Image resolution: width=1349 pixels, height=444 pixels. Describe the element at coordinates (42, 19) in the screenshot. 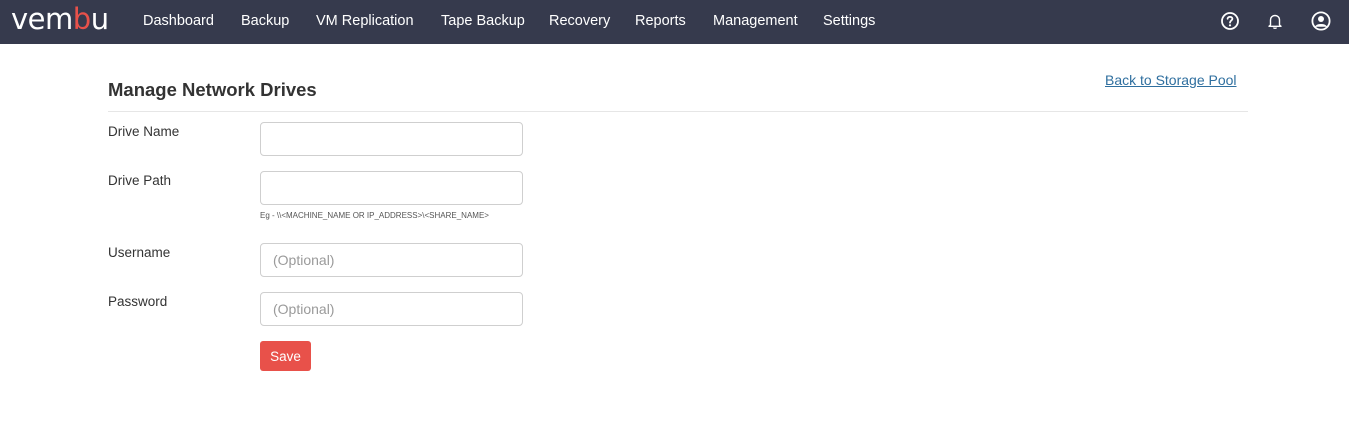

I see `logo-text-start: vem` at that location.